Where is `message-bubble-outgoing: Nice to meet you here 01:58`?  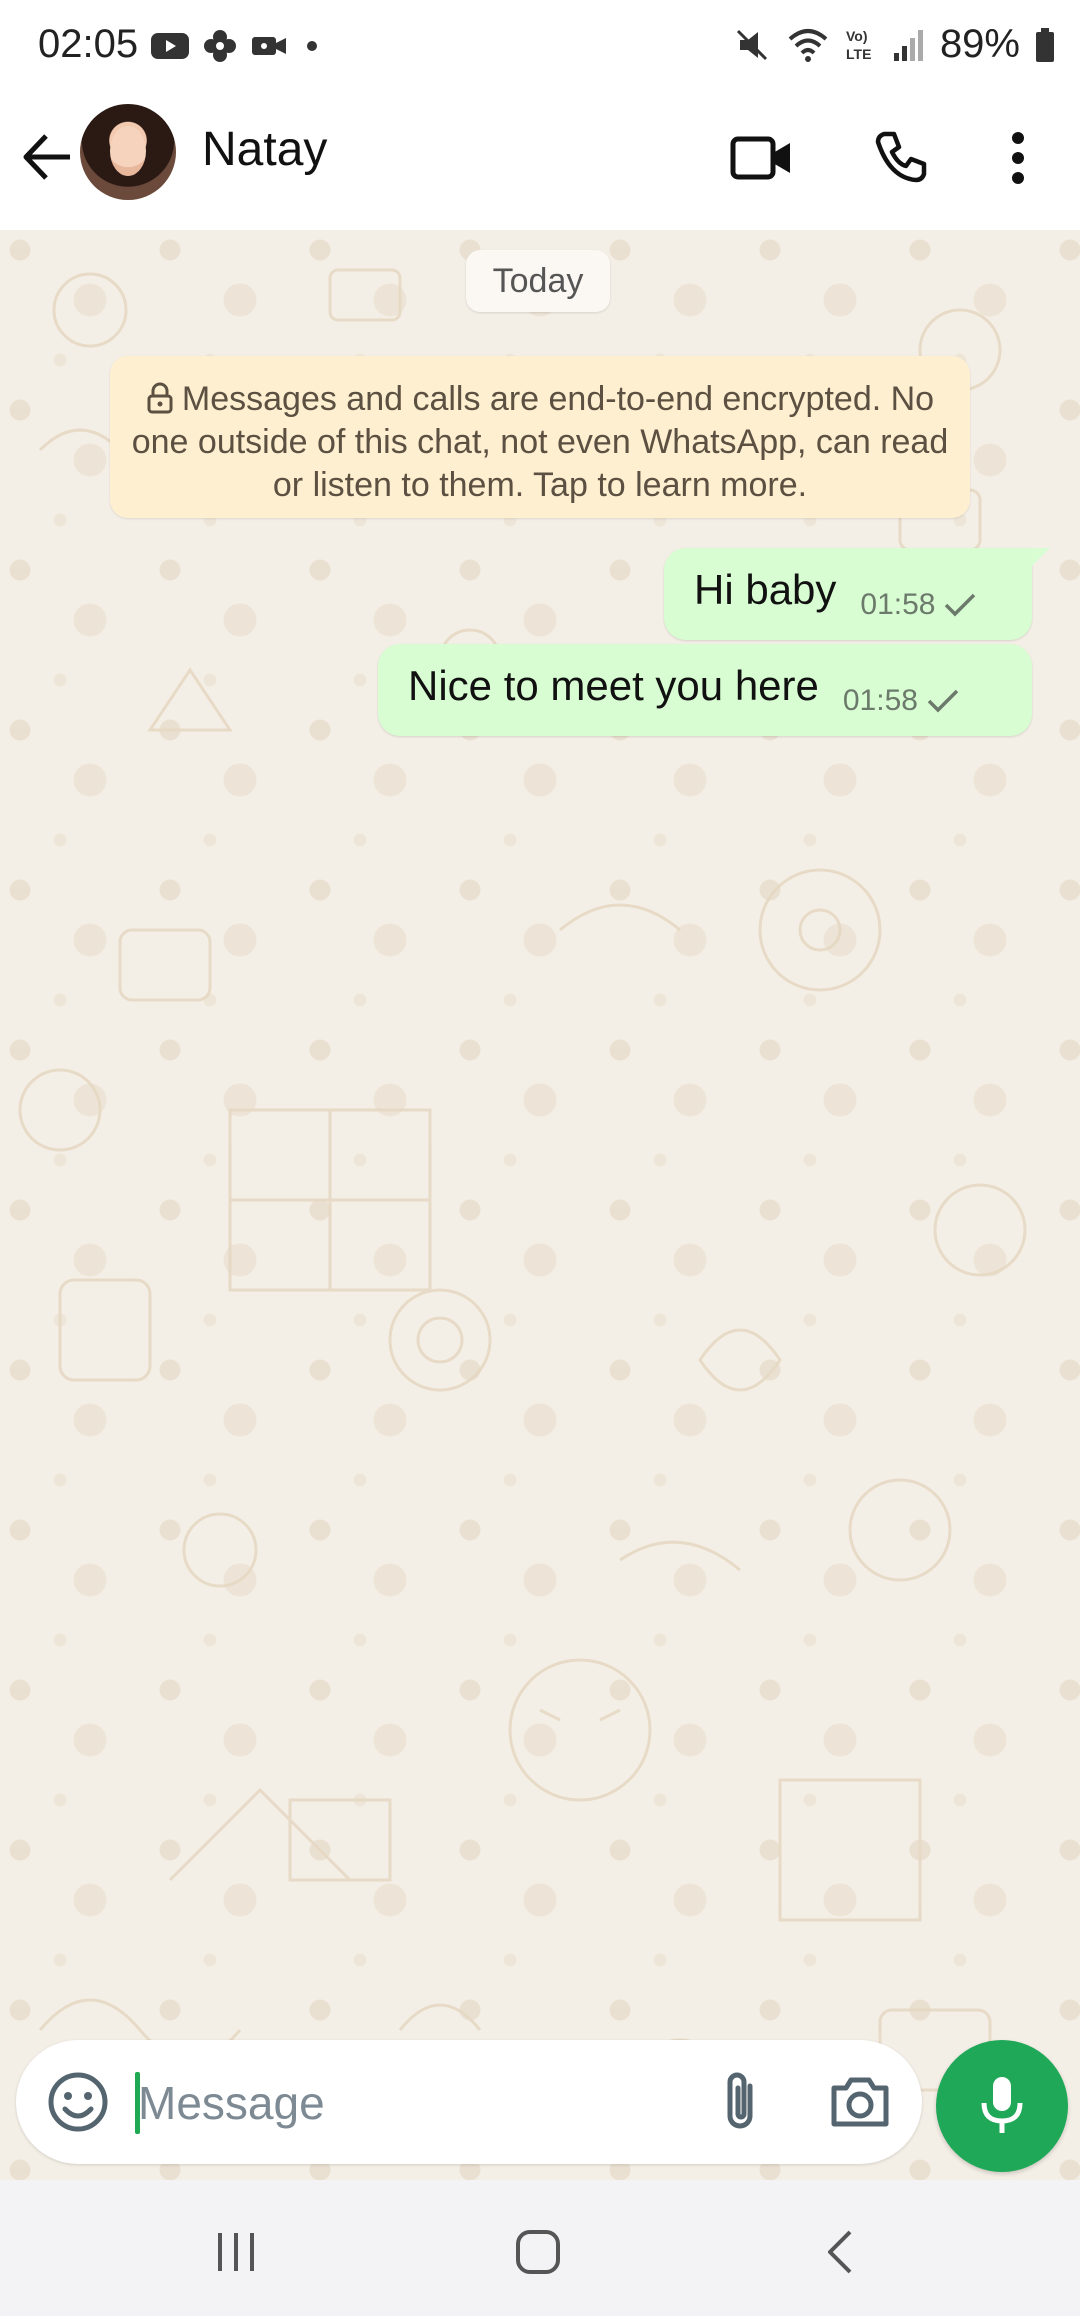 message-bubble-outgoing: Nice to meet you here 01:58 is located at coordinates (705, 690).